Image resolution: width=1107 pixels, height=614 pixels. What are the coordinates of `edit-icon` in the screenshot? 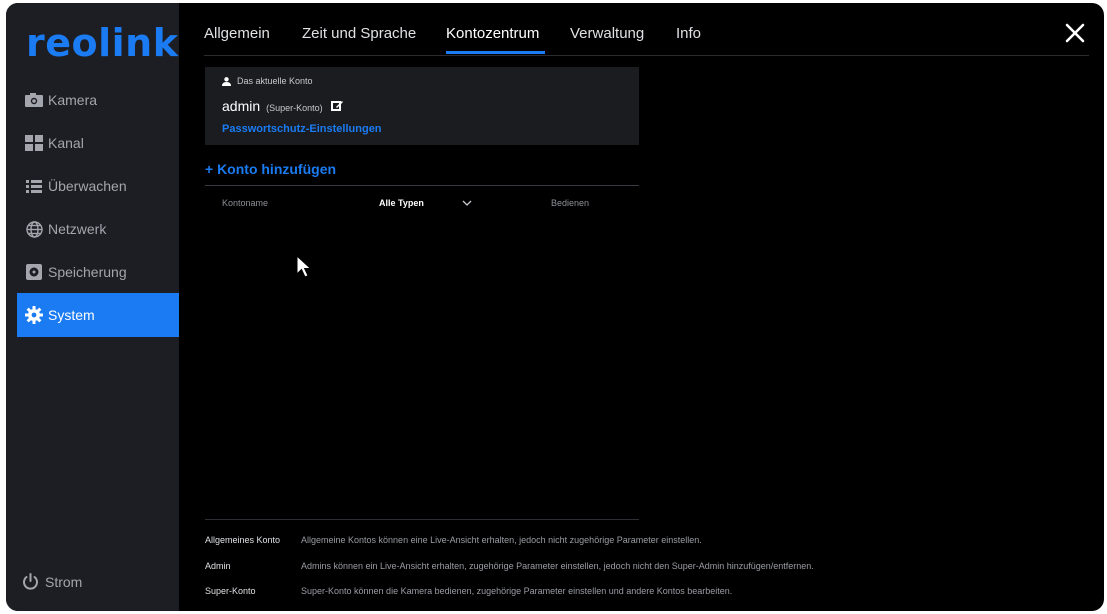 It's located at (336, 105).